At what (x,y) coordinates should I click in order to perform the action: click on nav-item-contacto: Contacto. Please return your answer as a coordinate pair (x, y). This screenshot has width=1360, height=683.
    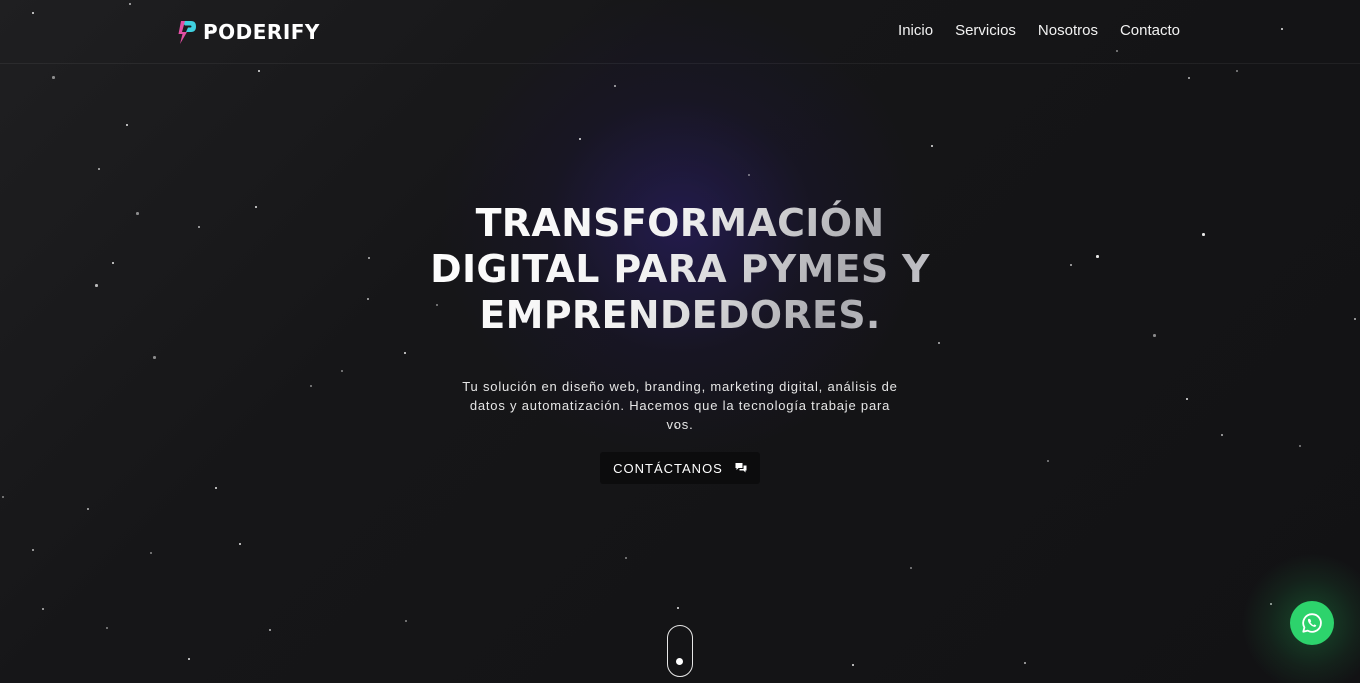
    Looking at the image, I should click on (1150, 30).